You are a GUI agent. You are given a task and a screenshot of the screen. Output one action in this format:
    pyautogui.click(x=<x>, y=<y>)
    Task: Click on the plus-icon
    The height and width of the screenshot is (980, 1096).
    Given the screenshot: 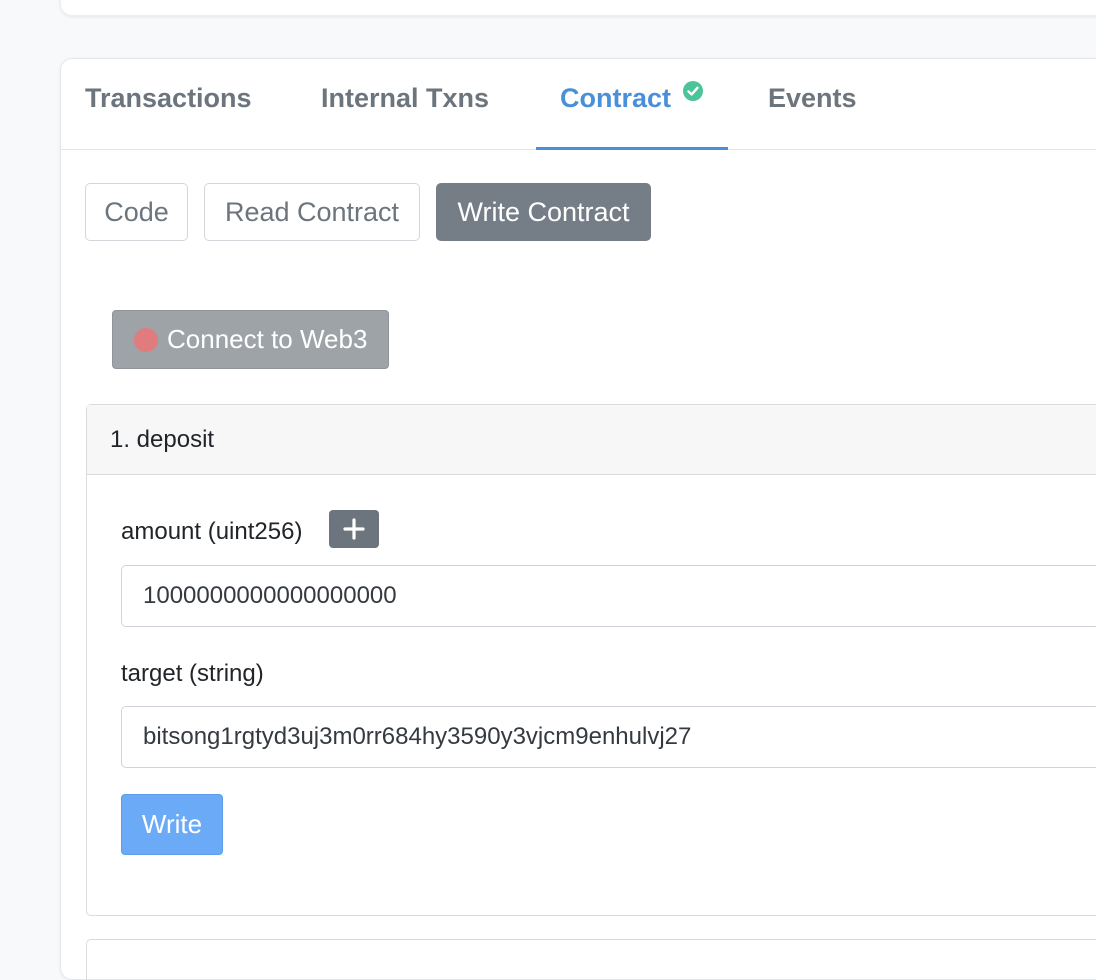 What is the action you would take?
    pyautogui.click(x=354, y=529)
    